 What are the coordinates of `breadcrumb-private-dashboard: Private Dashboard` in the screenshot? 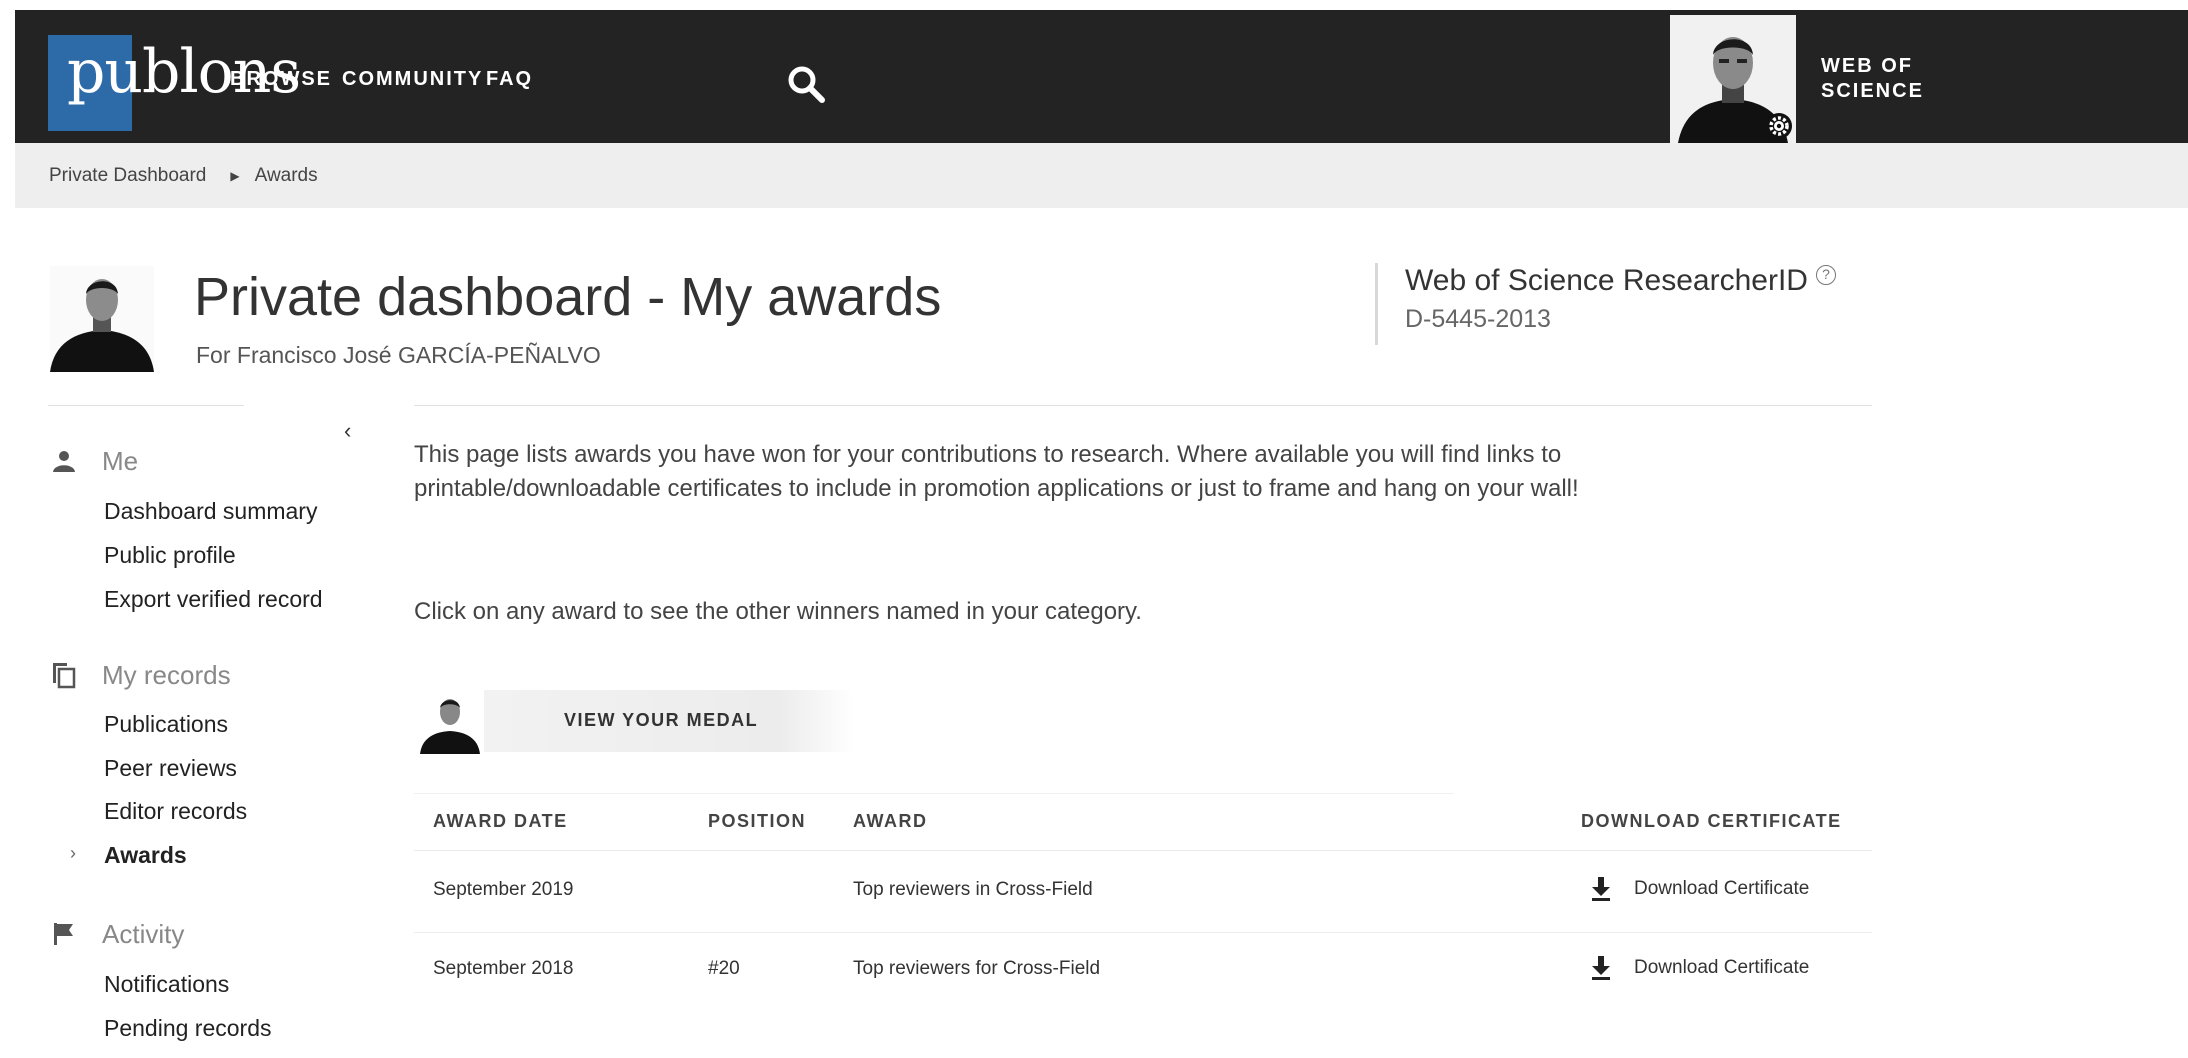 It's located at (127, 176).